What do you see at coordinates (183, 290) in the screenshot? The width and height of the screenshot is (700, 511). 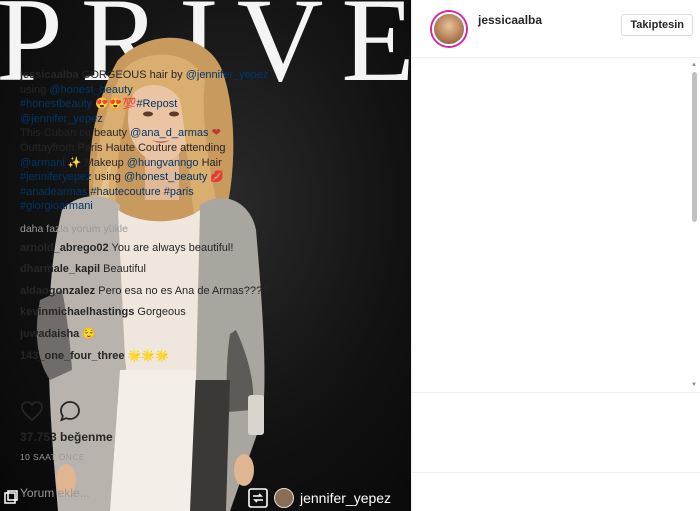 I see `comment-text: Pero esa no es Ana de Armas????` at bounding box center [183, 290].